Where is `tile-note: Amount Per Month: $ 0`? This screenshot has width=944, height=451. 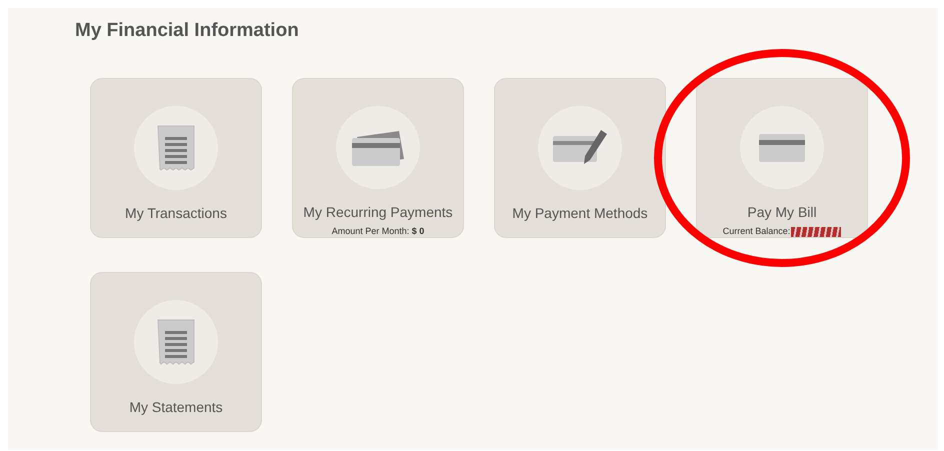 tile-note: Amount Per Month: $ 0 is located at coordinates (378, 231).